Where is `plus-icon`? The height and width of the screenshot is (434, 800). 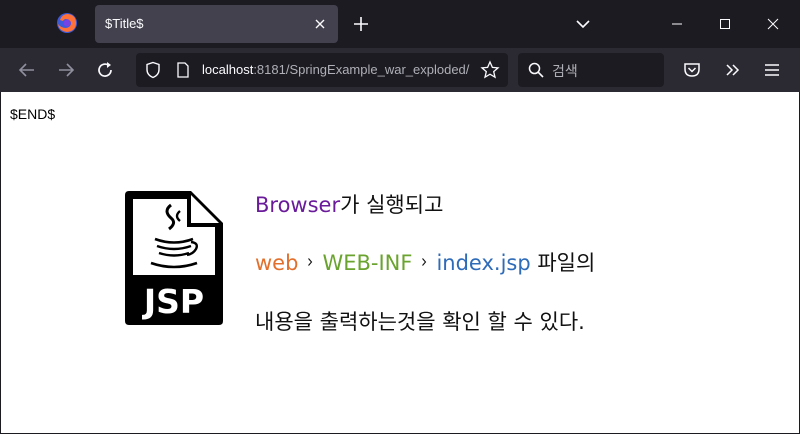
plus-icon is located at coordinates (361, 24).